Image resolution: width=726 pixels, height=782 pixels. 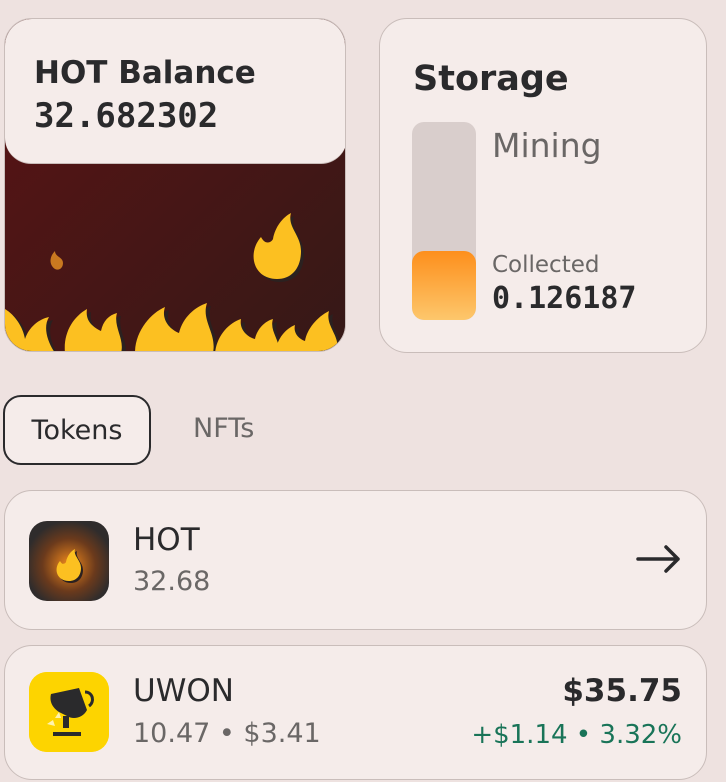 I want to click on mining-label: Mining, so click(x=547, y=145).